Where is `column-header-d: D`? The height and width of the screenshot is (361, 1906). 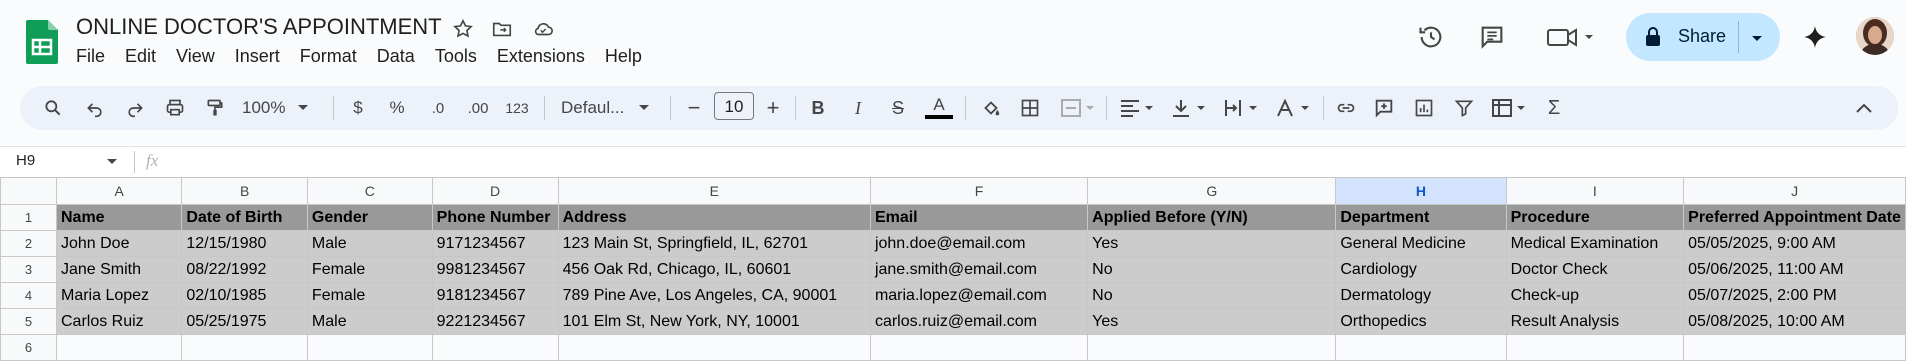 column-header-d: D is located at coordinates (495, 191).